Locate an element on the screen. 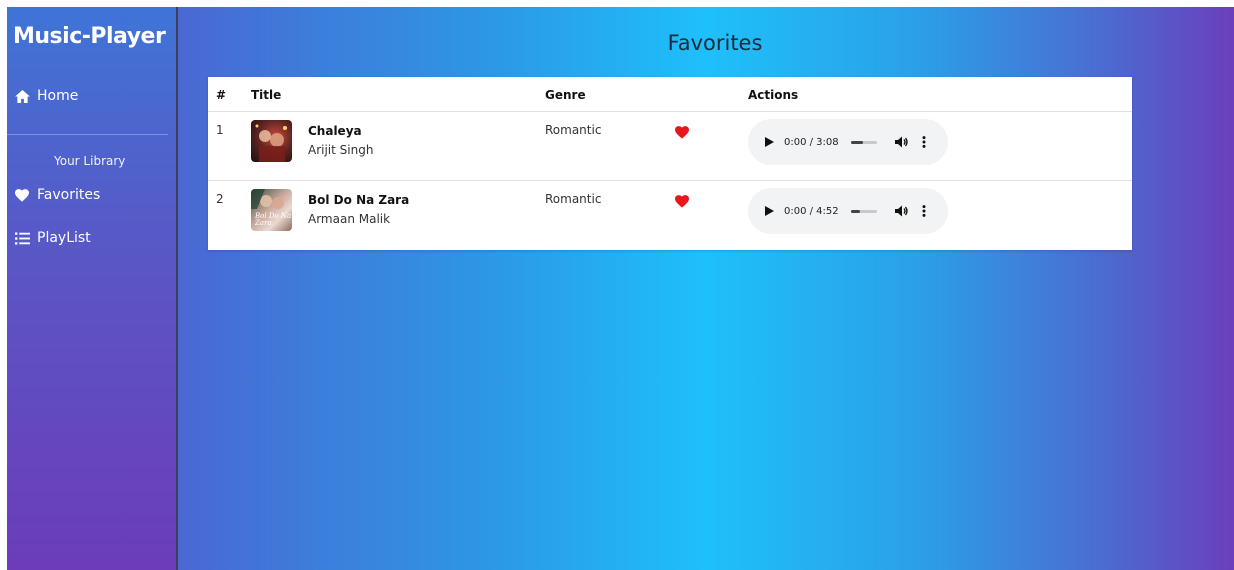 This screenshot has height=570, width=1234. sidebar-item-home: Home is located at coordinates (46, 96).